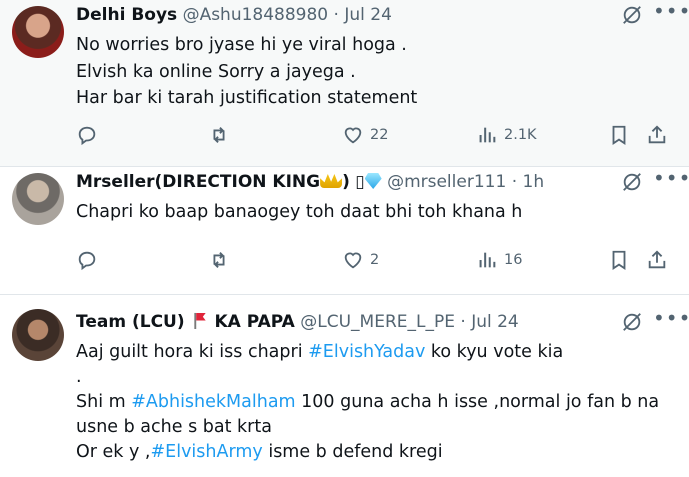 Image resolution: width=689 pixels, height=477 pixels. What do you see at coordinates (213, 402) in the screenshot?
I see `hashtag-link: #AbhishekMalham` at bounding box center [213, 402].